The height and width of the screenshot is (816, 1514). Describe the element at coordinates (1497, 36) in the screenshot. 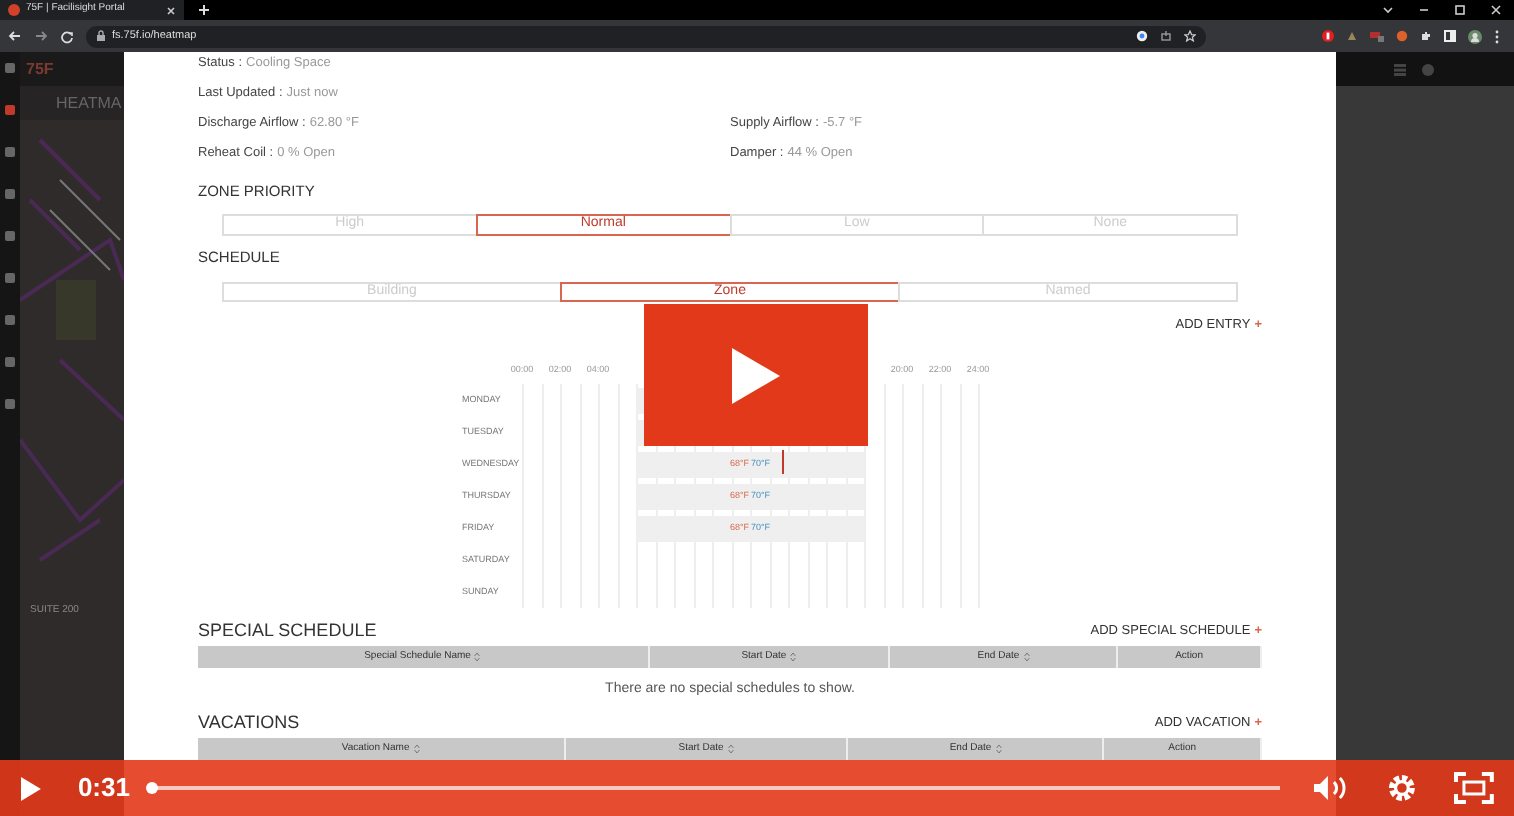

I see `more-icon` at that location.